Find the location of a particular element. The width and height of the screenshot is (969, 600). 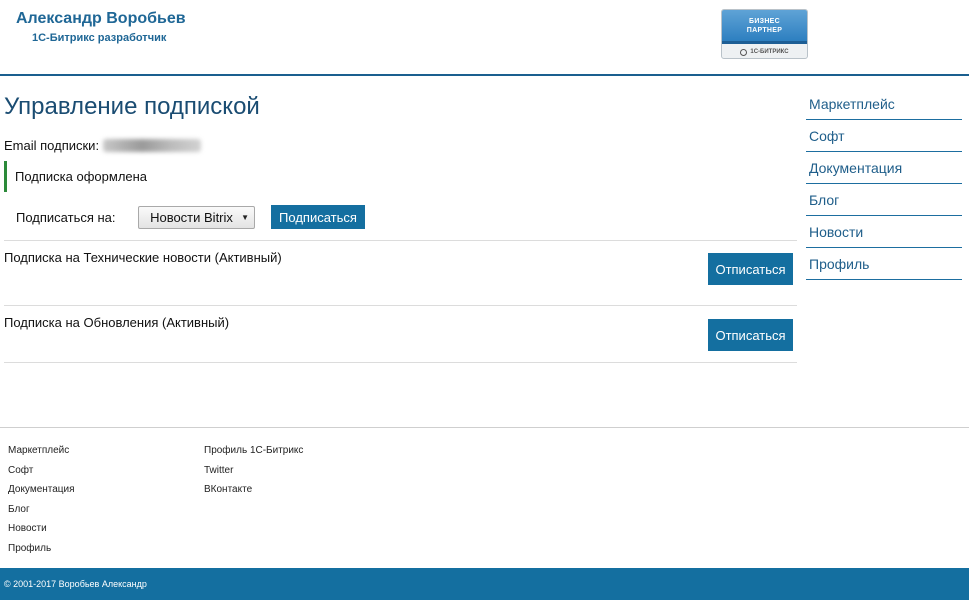

page-title: Управление подпиской is located at coordinates (132, 106).